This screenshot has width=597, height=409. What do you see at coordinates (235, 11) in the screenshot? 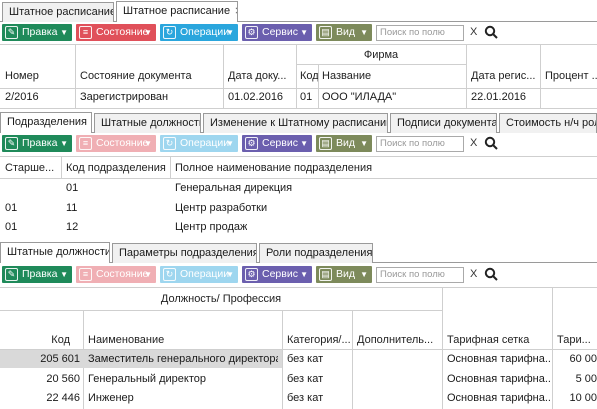
I see `close-tab-icon: ⨯` at bounding box center [235, 11].